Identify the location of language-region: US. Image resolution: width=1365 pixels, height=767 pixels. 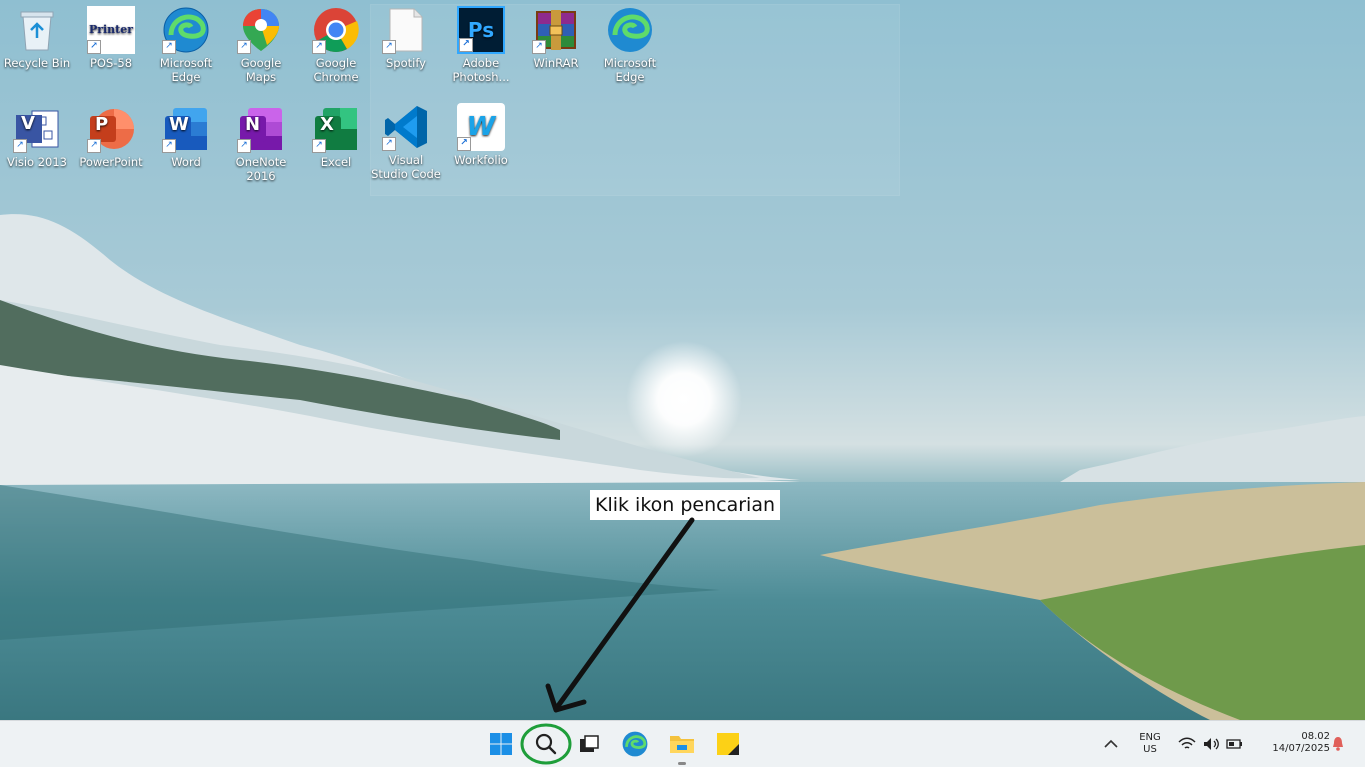
(1150, 749).